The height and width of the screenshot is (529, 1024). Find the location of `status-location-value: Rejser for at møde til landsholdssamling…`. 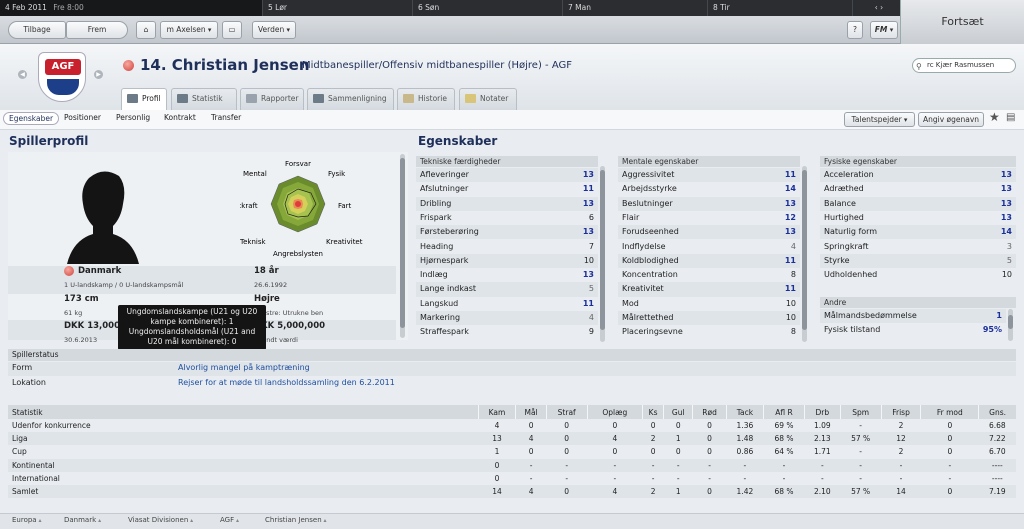

status-location-value: Rejser for at møde til landsholdssamling… is located at coordinates (286, 382).